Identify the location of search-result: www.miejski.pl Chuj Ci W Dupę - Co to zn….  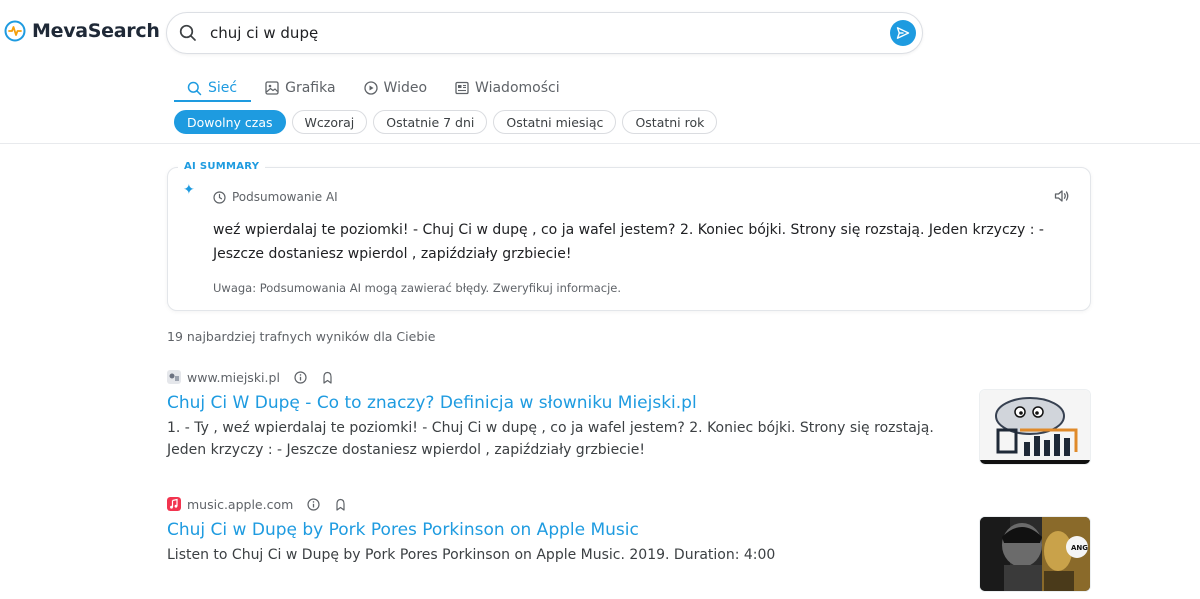
(629, 417).